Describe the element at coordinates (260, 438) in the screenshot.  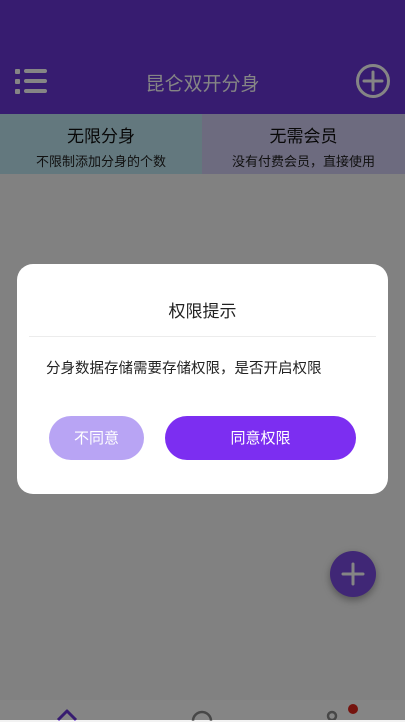
I see `agree-button: 同意权限` at that location.